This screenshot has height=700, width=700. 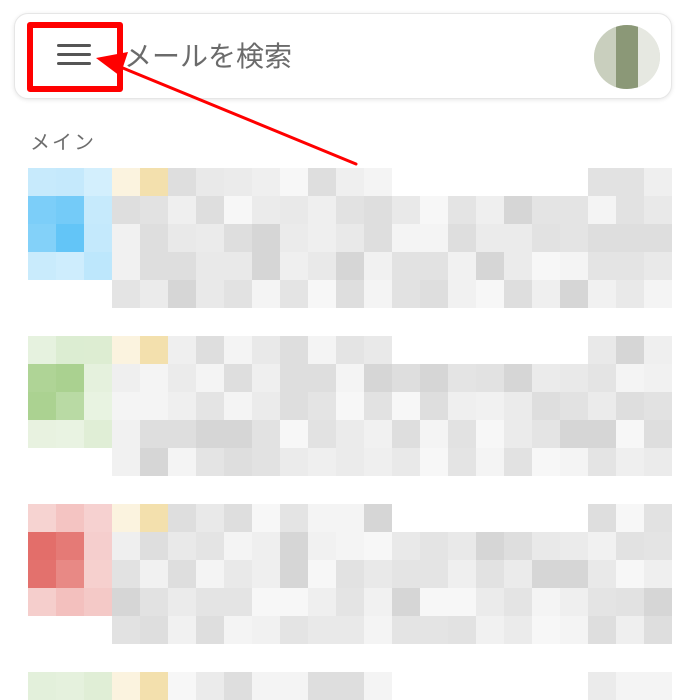 What do you see at coordinates (350, 686) in the screenshot?
I see `mail-list-item` at bounding box center [350, 686].